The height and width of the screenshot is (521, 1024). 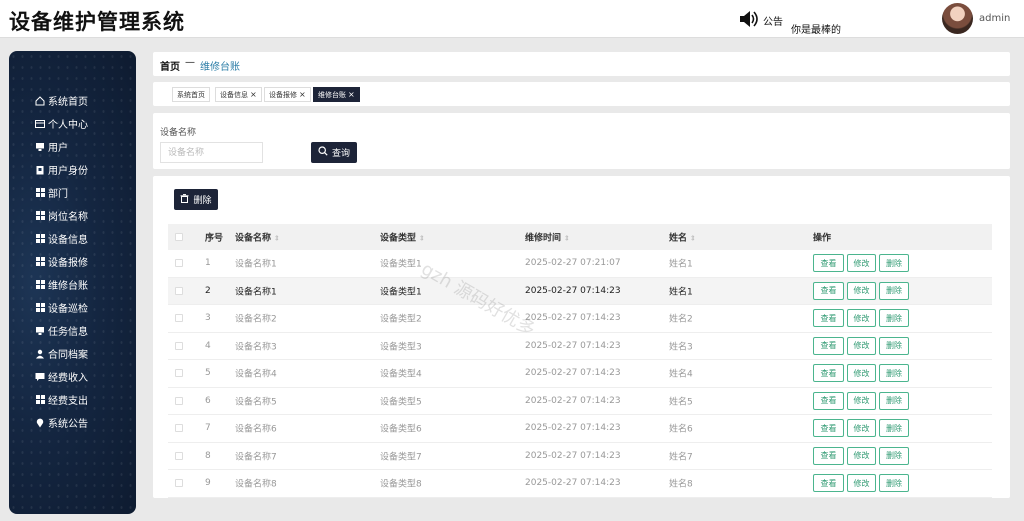 What do you see at coordinates (332, 94) in the screenshot?
I see `tab-label: 维修台账` at bounding box center [332, 94].